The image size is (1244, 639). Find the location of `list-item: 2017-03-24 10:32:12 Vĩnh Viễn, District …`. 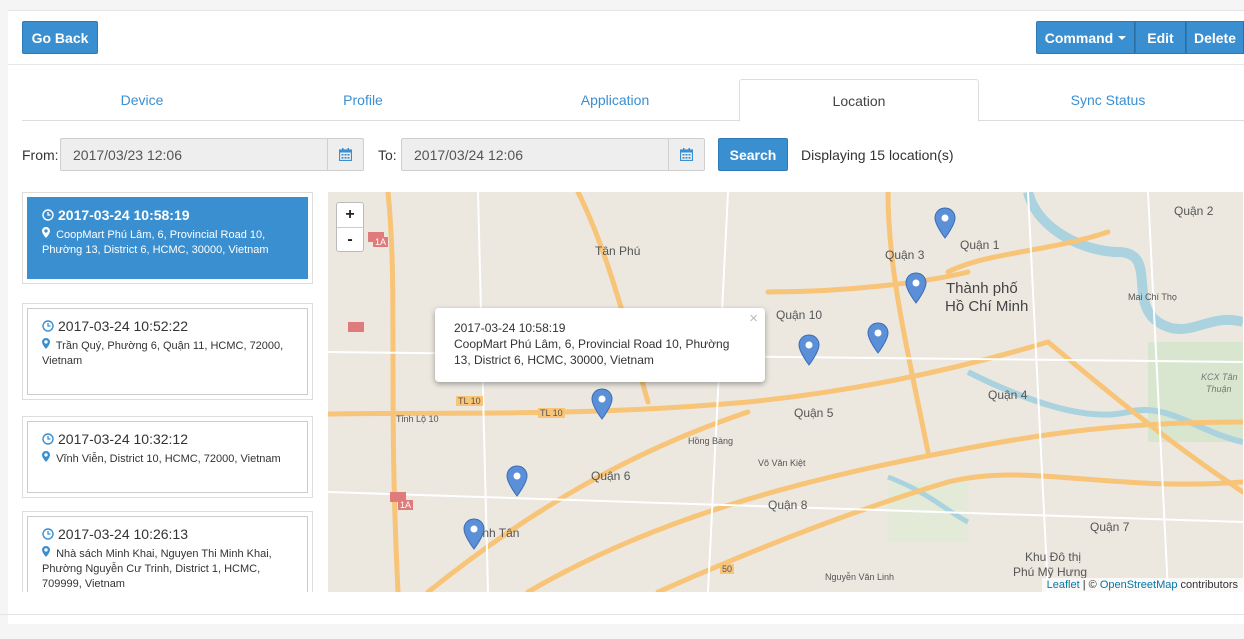

list-item: 2017-03-24 10:32:12 Vĩnh Viễn, District … is located at coordinates (167, 457).